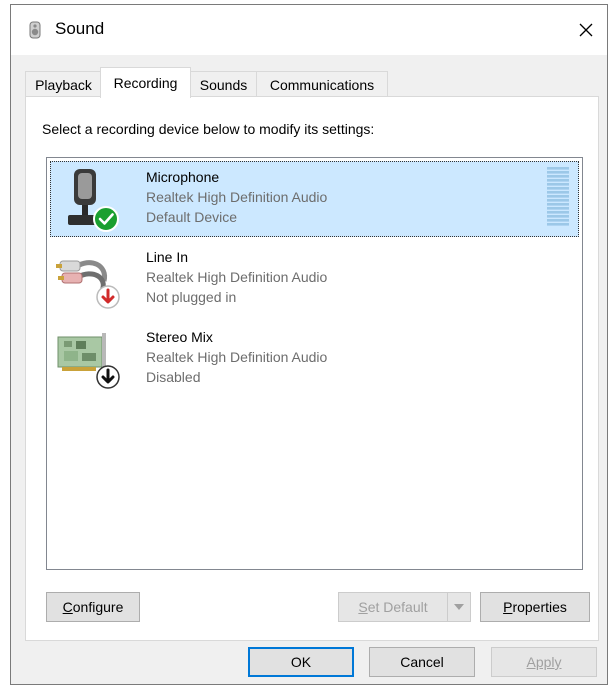 This screenshot has width=610, height=687. I want to click on device-name: Line In, so click(167, 257).